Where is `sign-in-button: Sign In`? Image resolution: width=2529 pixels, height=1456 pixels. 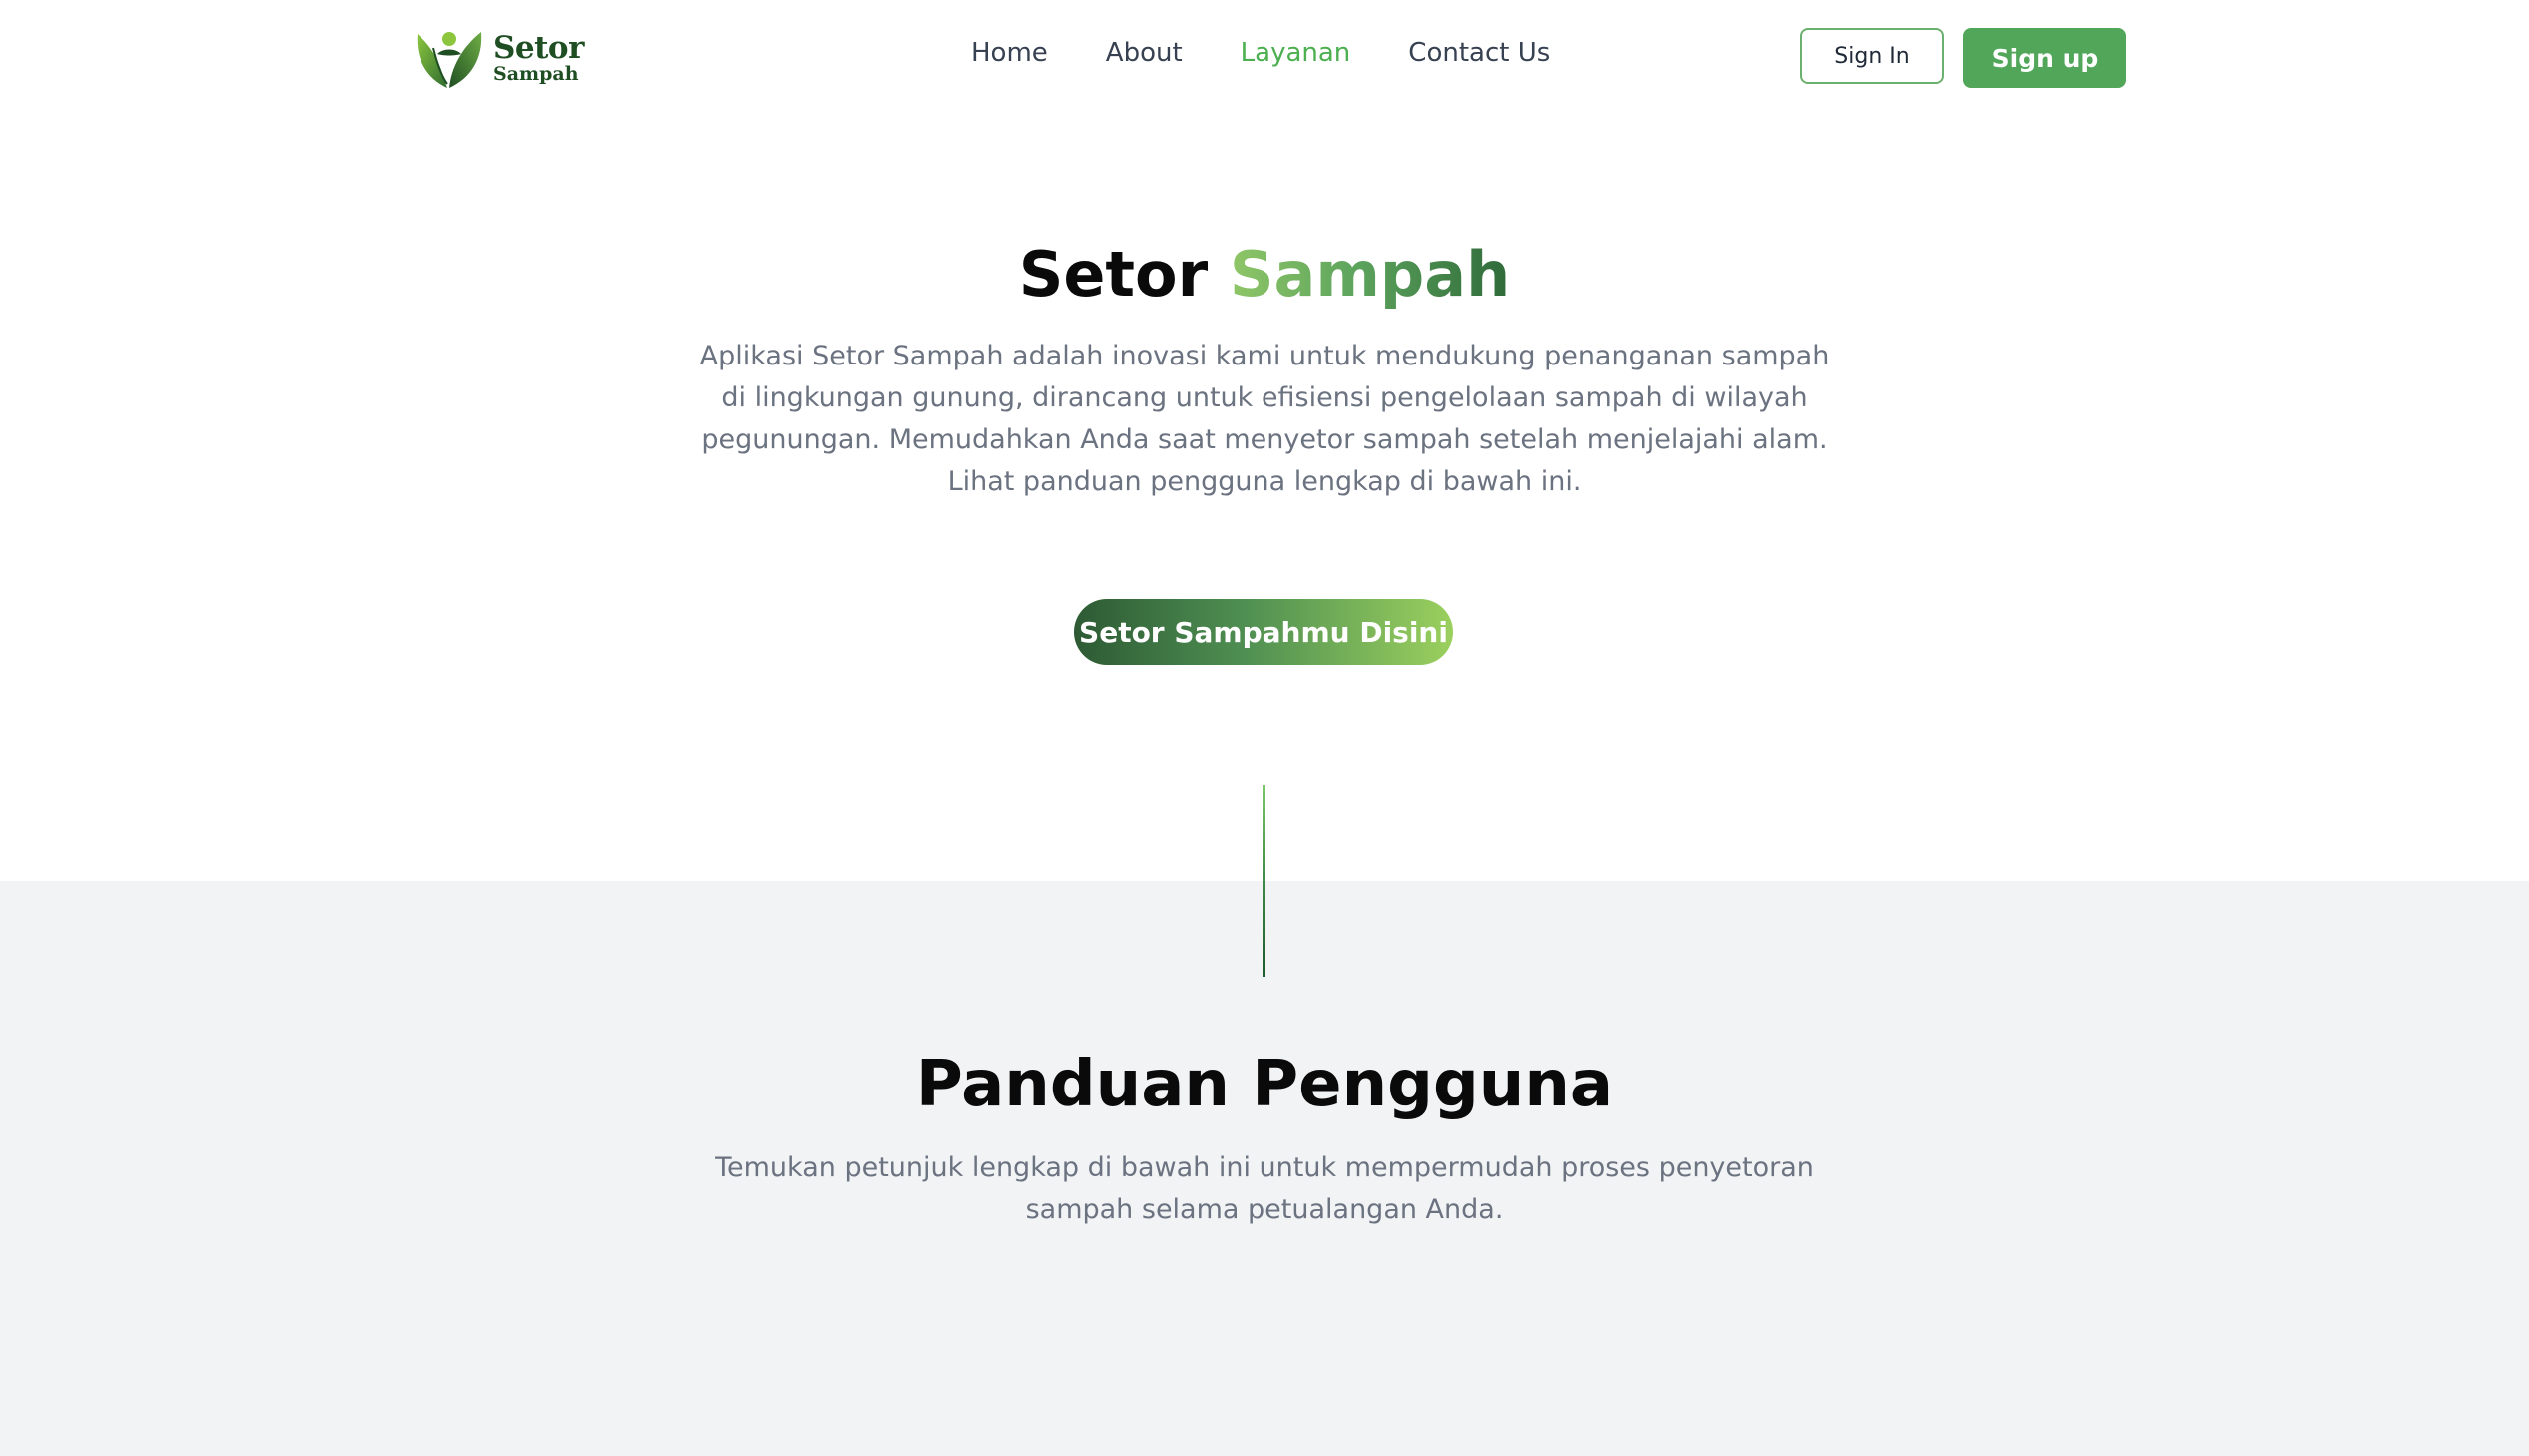
sign-in-button: Sign In is located at coordinates (1872, 56).